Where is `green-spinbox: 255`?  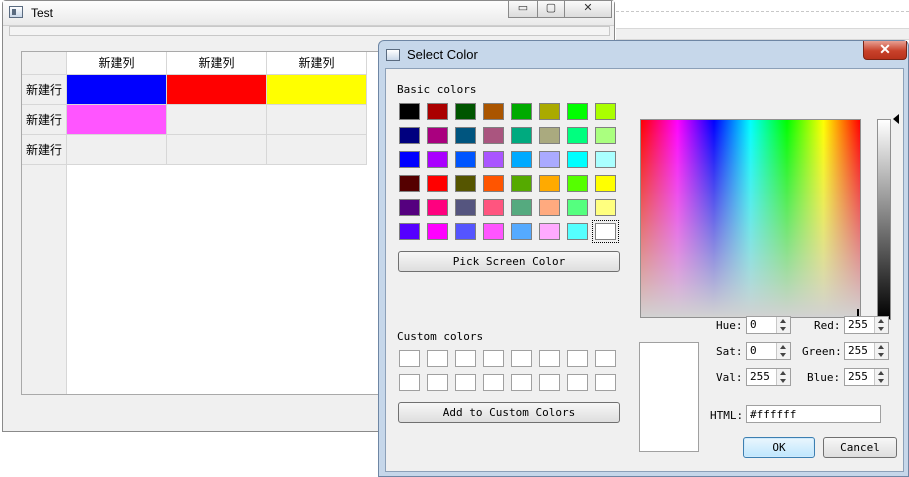
green-spinbox: 255 is located at coordinates (866, 351).